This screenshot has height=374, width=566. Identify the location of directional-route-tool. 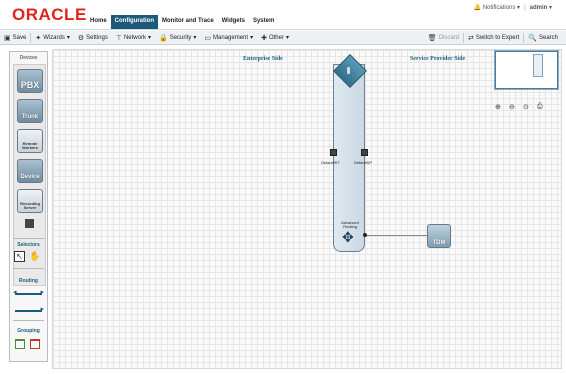
(28, 311).